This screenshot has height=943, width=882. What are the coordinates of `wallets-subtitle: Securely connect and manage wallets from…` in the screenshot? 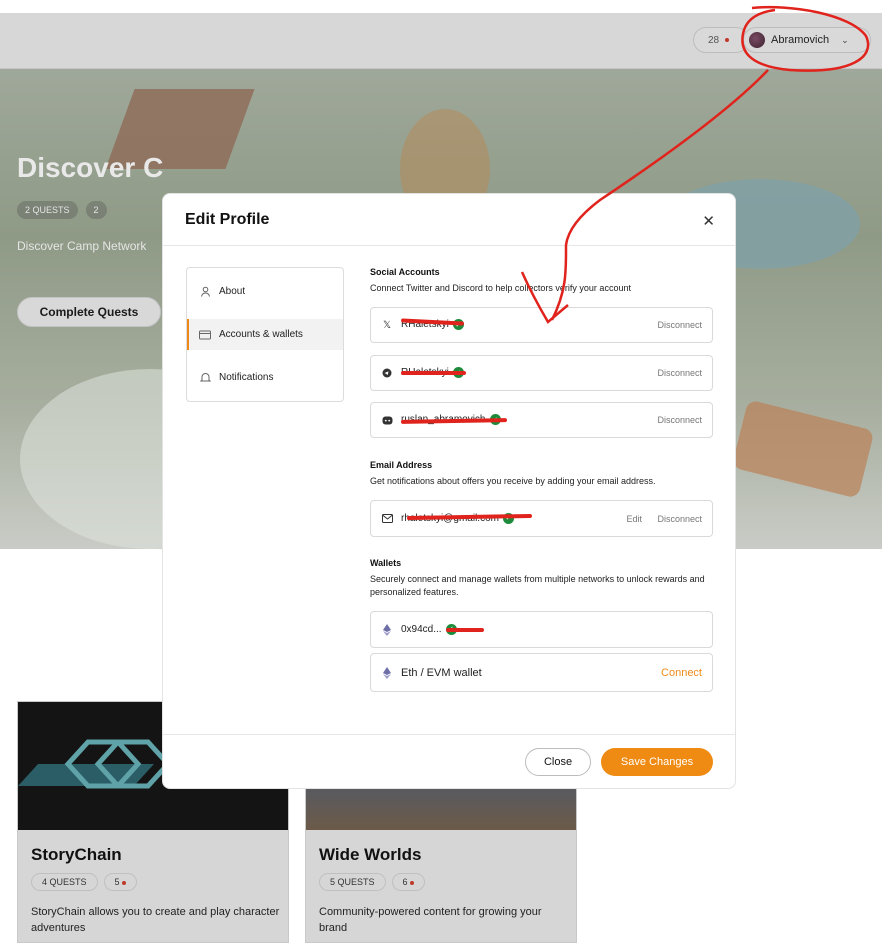 It's located at (537, 585).